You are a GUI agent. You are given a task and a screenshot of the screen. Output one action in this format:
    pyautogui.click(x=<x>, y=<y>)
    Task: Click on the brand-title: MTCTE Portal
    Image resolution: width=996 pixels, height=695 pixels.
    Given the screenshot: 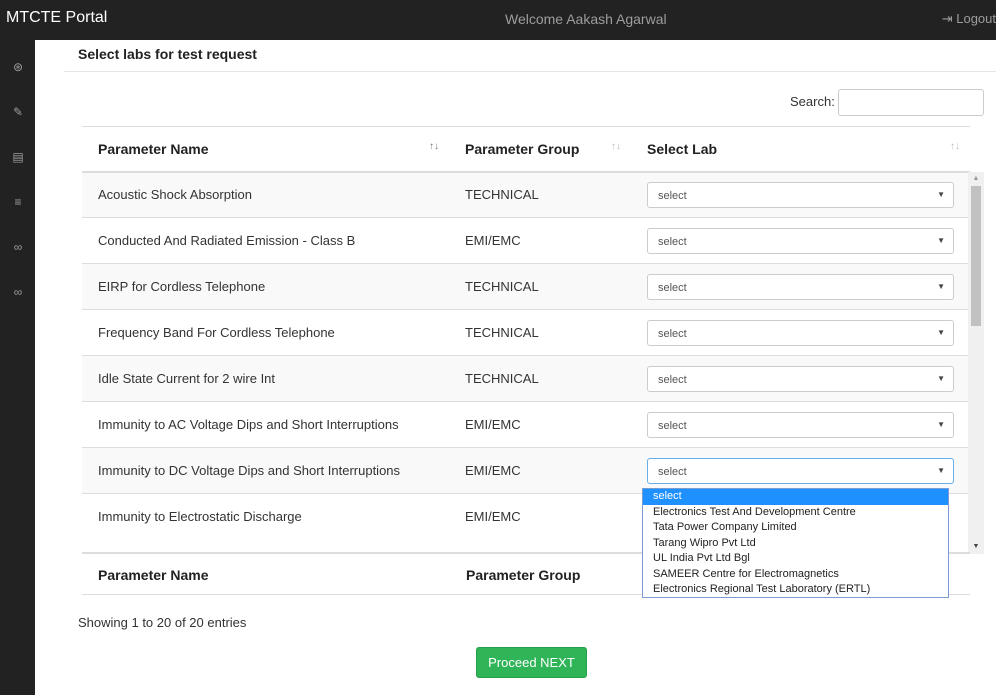 What is the action you would take?
    pyautogui.click(x=56, y=18)
    